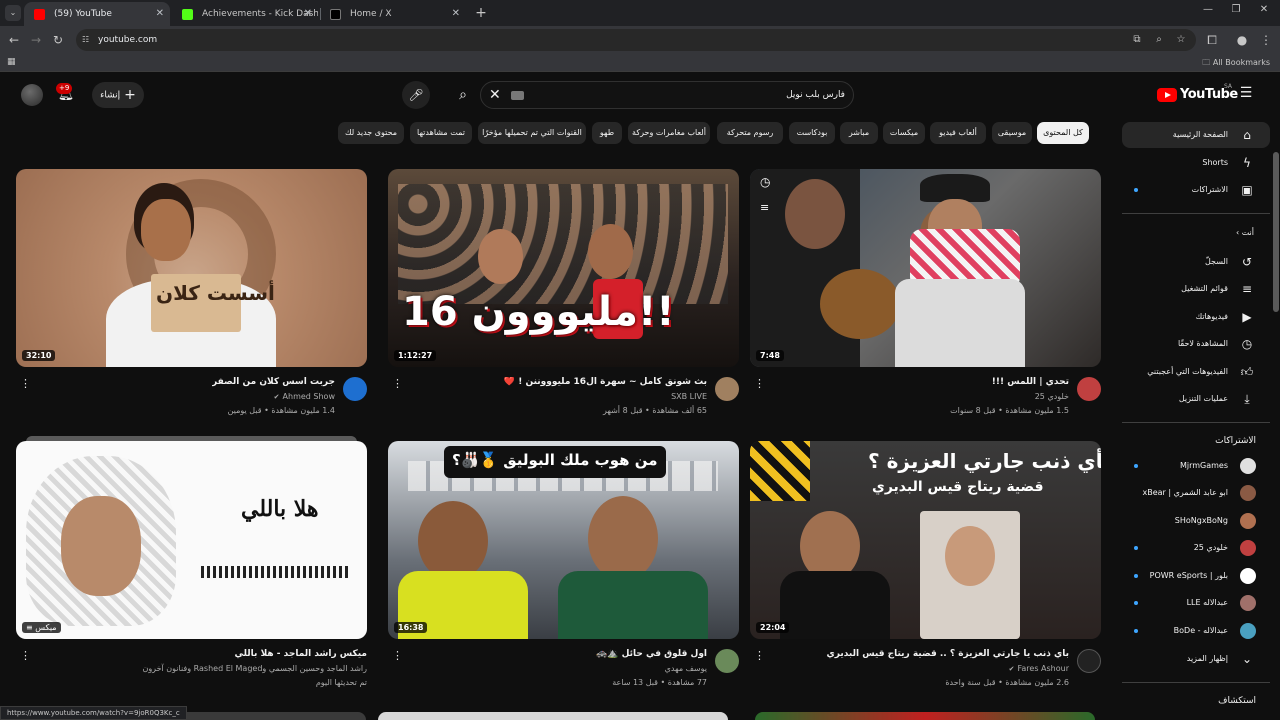 The width and height of the screenshot is (1280, 720). What do you see at coordinates (301, 654) in the screenshot?
I see `video-title: ميكس راشد الماجد - هلا باللي` at bounding box center [301, 654].